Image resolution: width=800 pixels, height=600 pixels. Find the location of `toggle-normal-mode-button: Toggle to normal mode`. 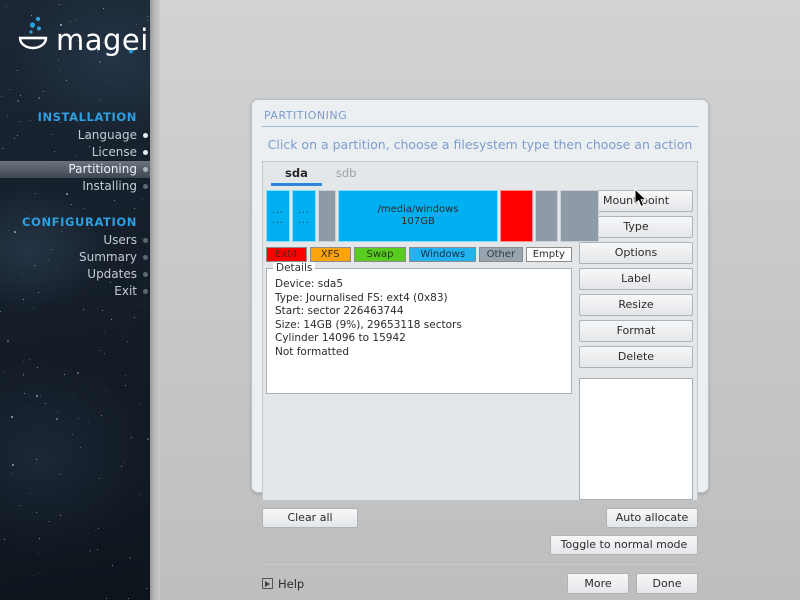

toggle-normal-mode-button: Toggle to normal mode is located at coordinates (624, 545).